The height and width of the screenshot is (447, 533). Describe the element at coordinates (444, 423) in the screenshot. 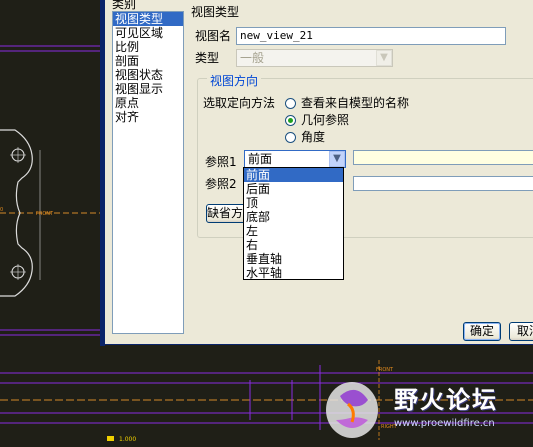

I see `watermark-url: www.proewildfire.cn` at that location.